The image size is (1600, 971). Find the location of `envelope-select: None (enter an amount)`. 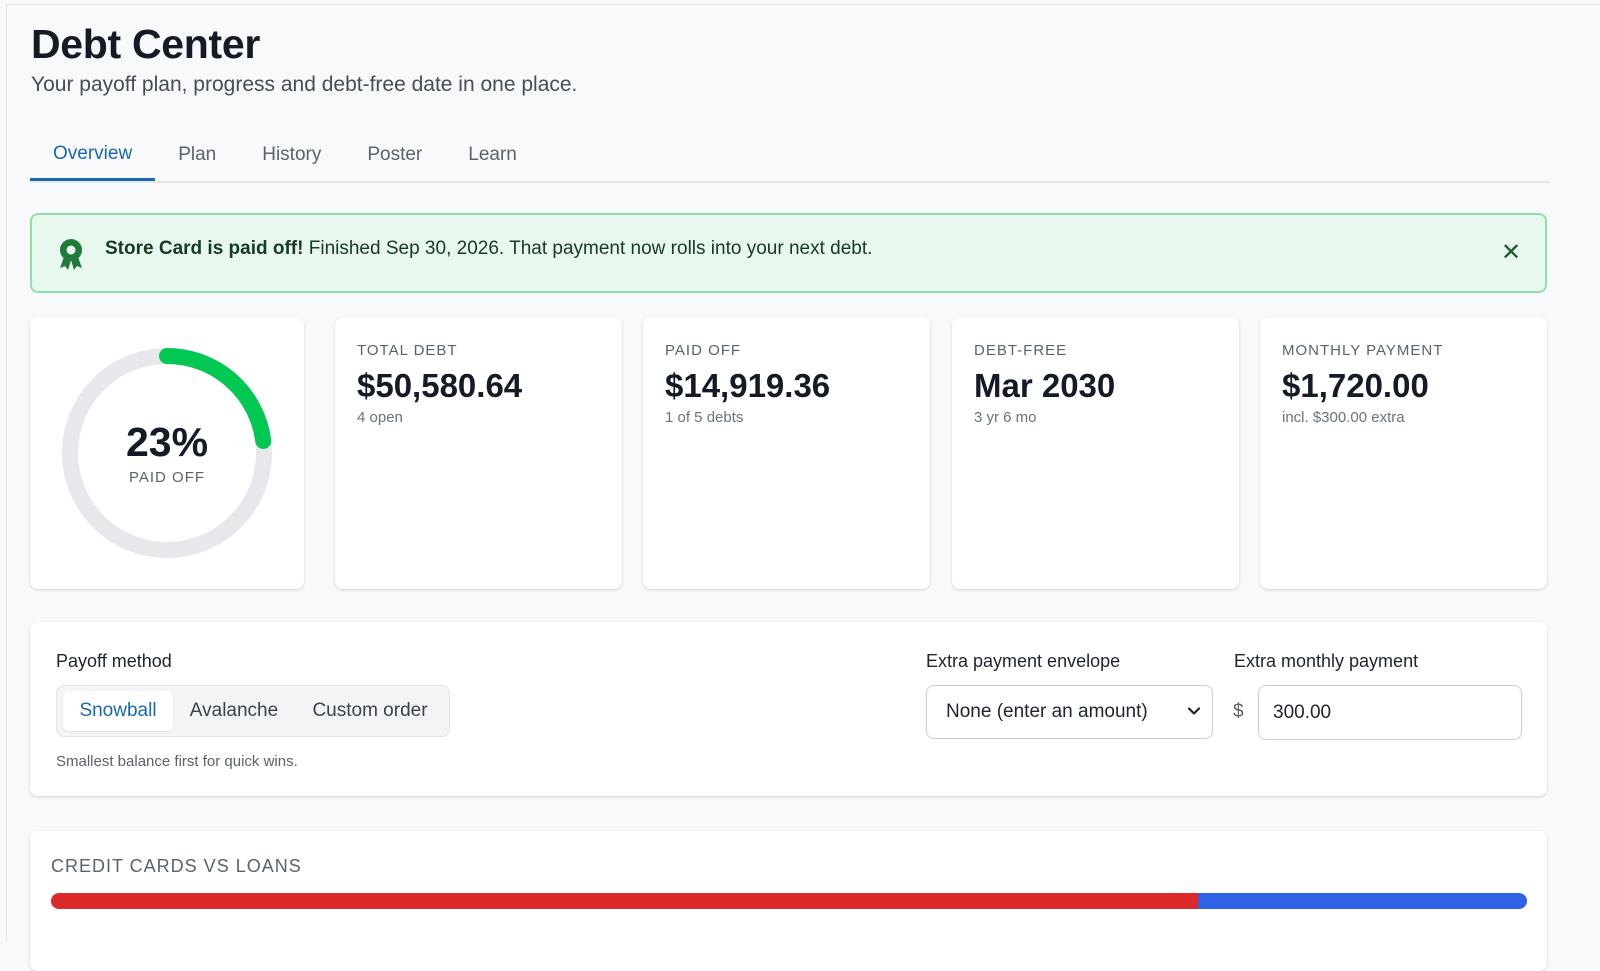

envelope-select: None (enter an amount) is located at coordinates (1069, 712).